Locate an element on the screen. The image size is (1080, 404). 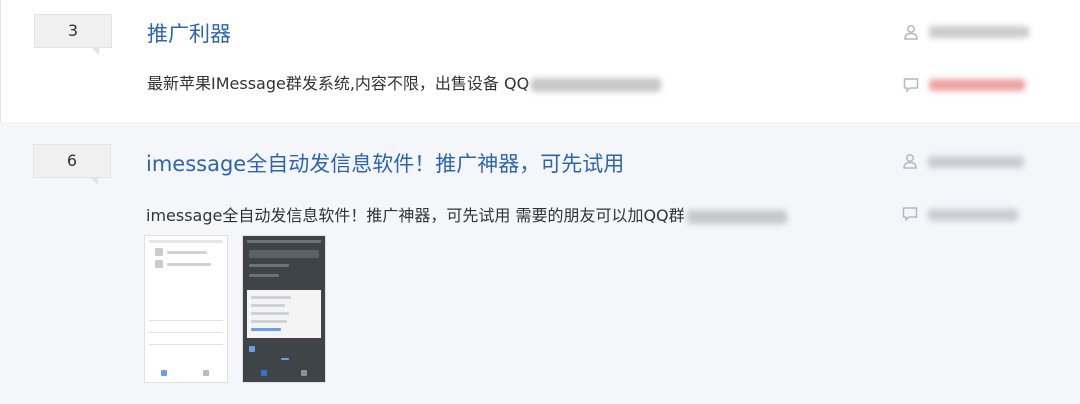
thread-title-link: 推广利器 is located at coordinates (189, 33).